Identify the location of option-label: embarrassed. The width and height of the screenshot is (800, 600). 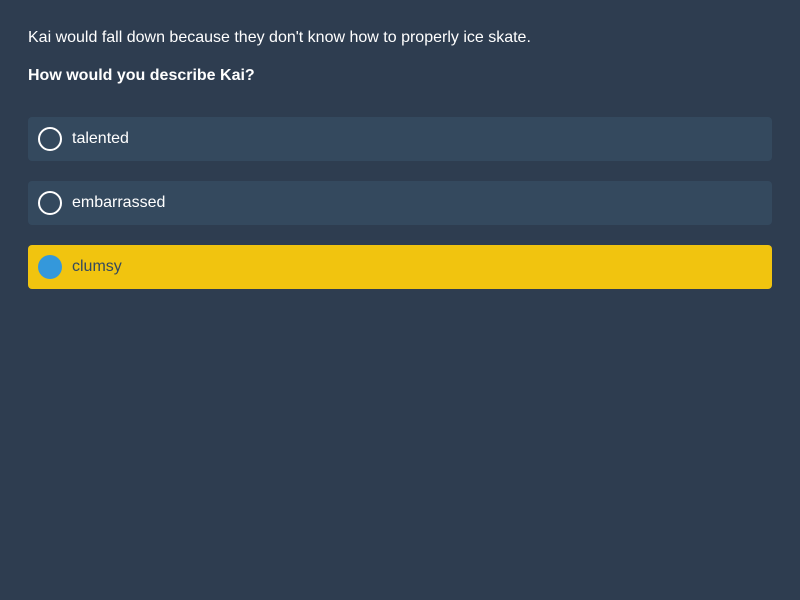
(119, 202).